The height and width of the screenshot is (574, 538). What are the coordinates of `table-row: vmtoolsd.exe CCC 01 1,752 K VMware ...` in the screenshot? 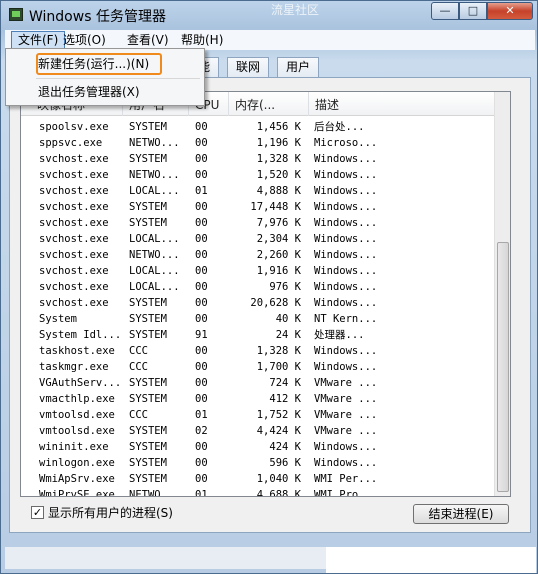 It's located at (258, 415).